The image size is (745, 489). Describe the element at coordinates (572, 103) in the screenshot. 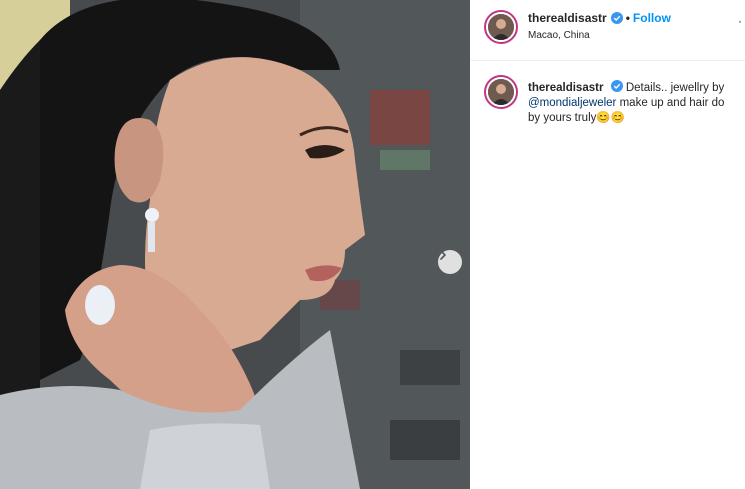

I see `caption-mention-link: @mondialjeweler` at that location.